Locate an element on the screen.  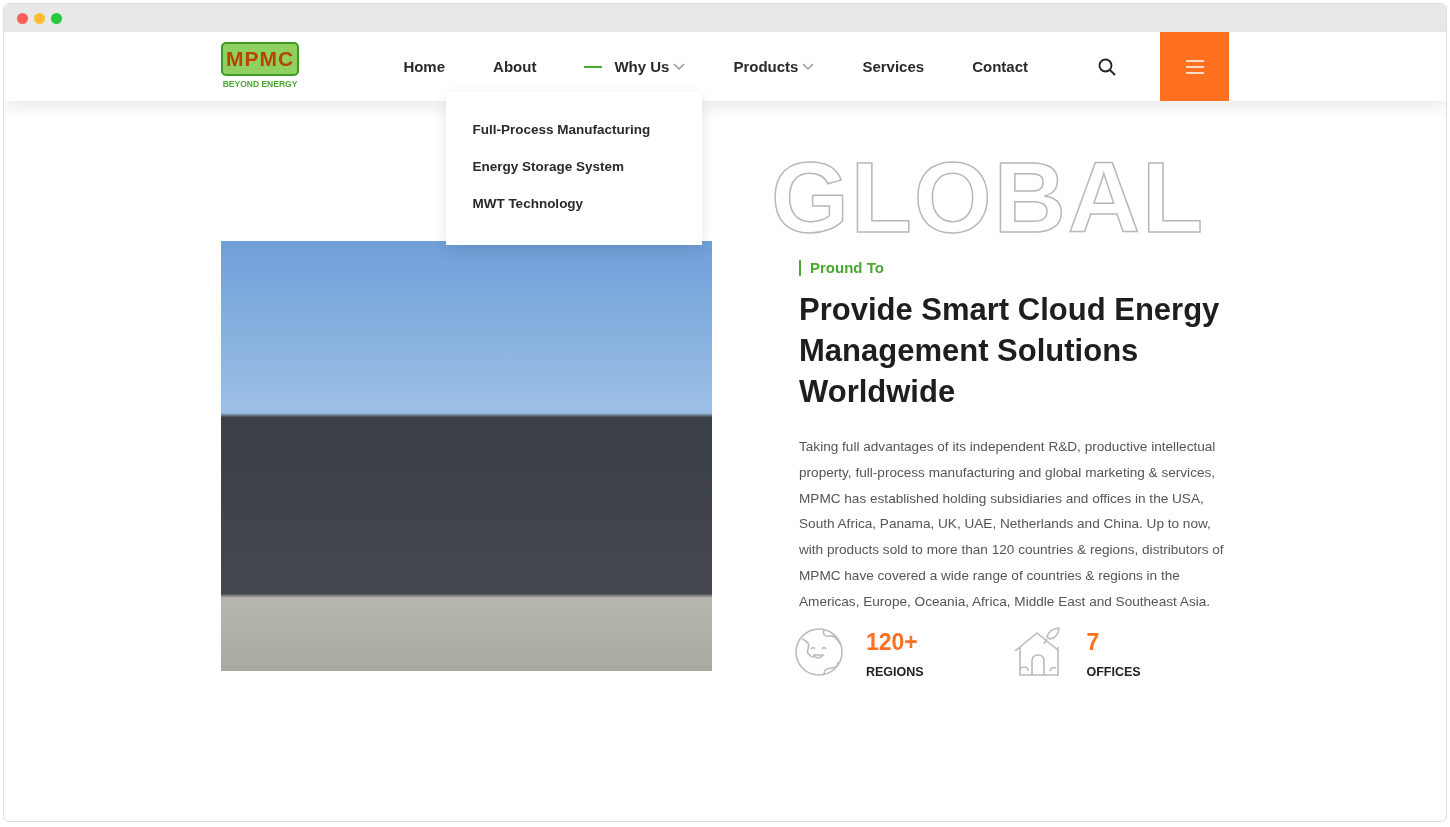
nav-link: Why Us is located at coordinates (642, 66).